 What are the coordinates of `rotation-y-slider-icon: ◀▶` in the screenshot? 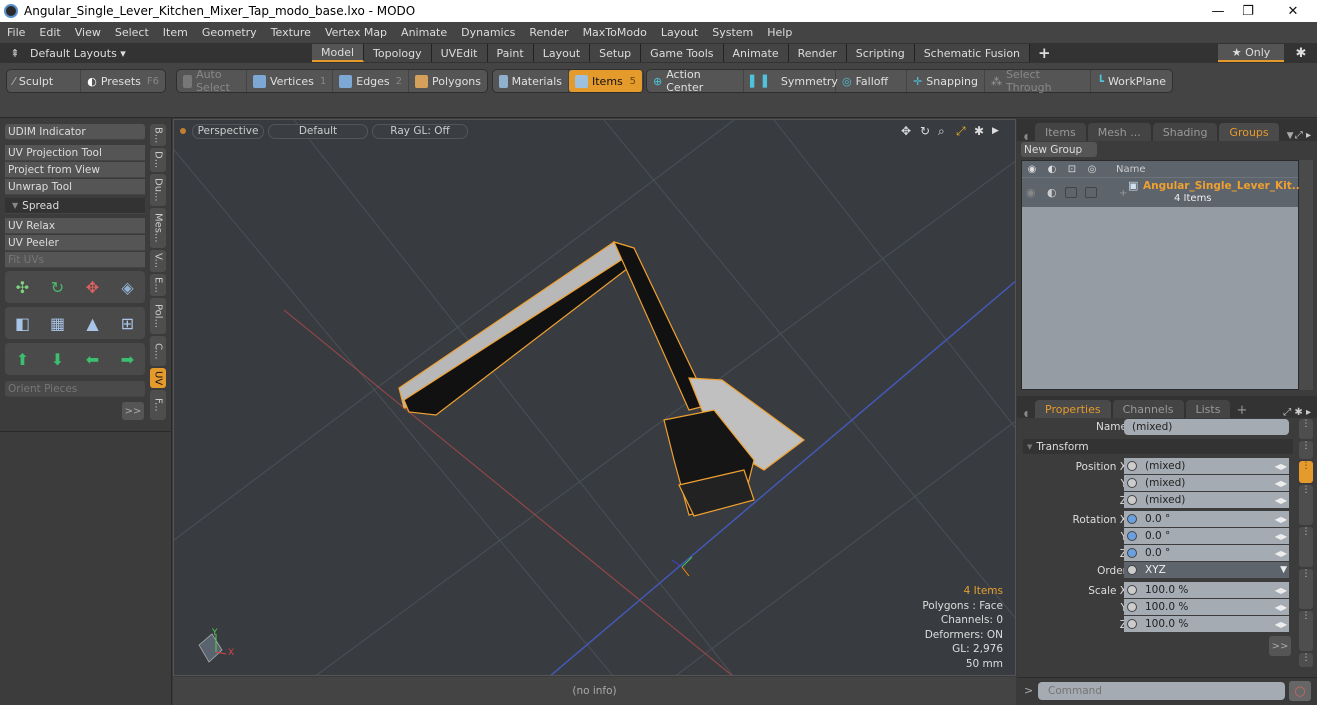 It's located at (1281, 536).